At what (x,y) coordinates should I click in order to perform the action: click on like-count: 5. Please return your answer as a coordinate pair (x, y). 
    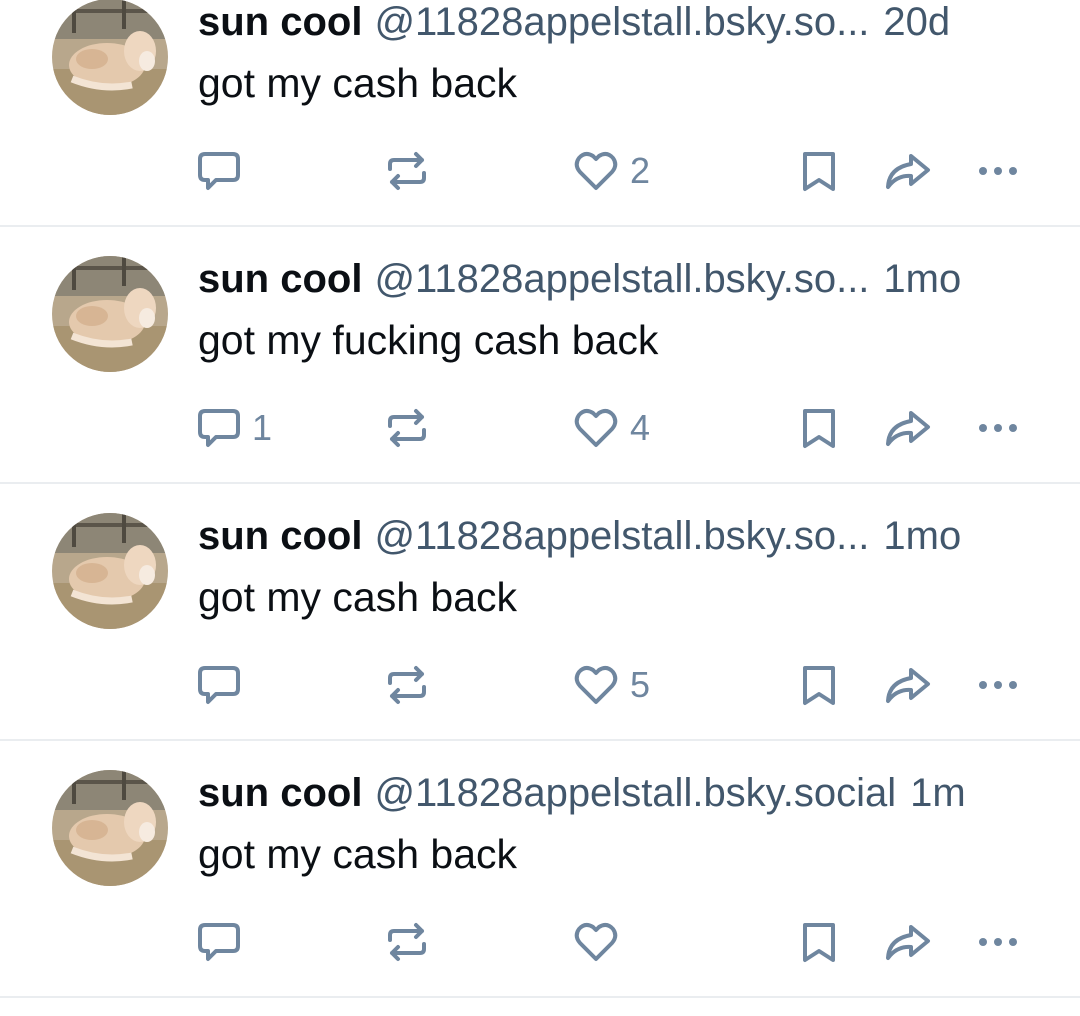
    Looking at the image, I should click on (640, 684).